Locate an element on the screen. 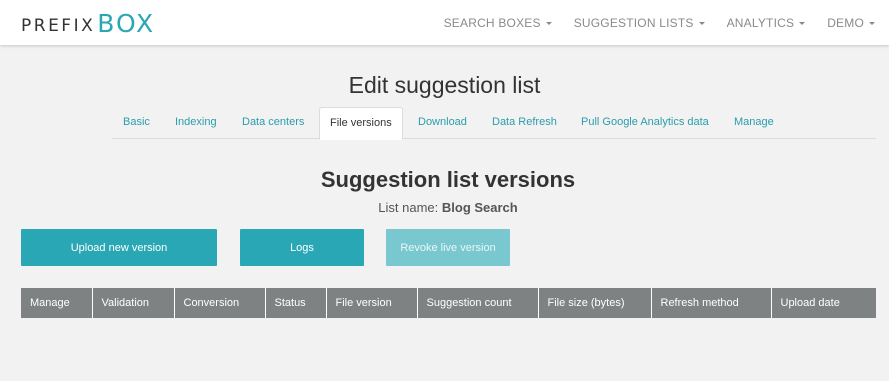  menu-suggestion-lists: SUGGESTION LISTS is located at coordinates (639, 23).